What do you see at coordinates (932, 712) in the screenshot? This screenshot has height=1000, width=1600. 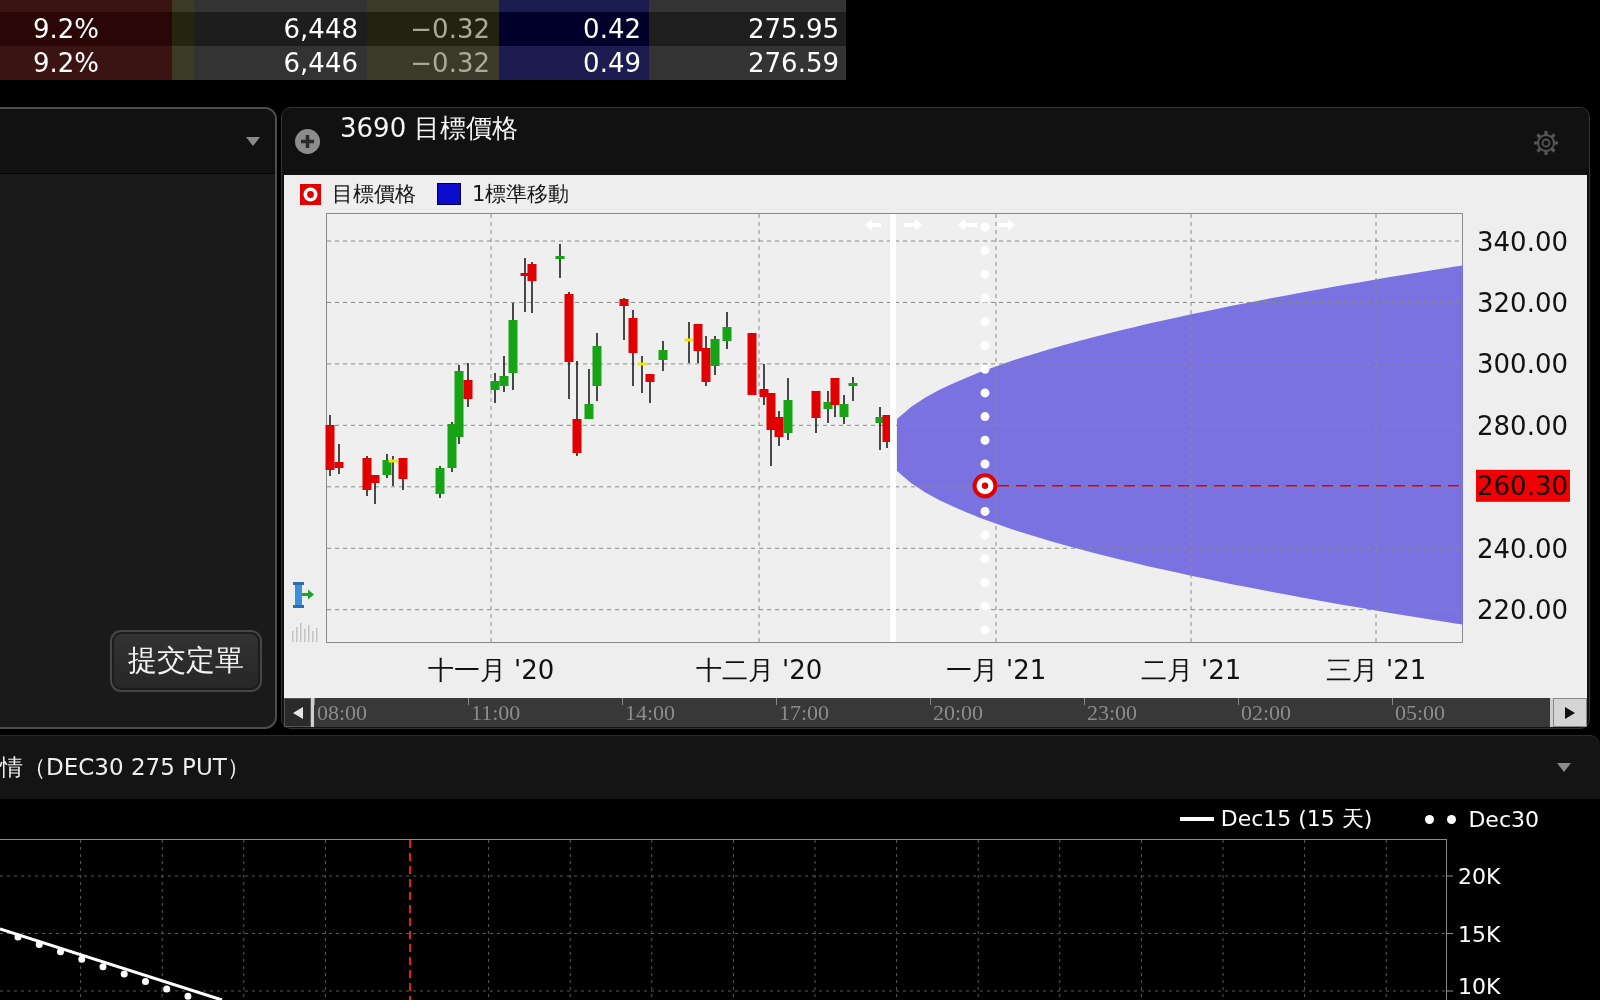 I see `time-scrollbar: 08:00 11:00 14:00 17:00 20:00 23:00 02:00 05:00` at bounding box center [932, 712].